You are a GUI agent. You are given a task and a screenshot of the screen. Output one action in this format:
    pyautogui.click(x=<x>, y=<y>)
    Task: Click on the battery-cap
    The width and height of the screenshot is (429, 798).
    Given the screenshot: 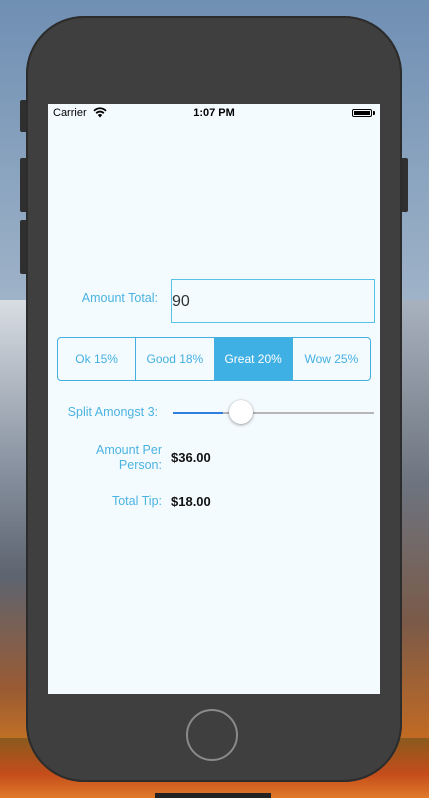 What is the action you would take?
    pyautogui.click(x=374, y=113)
    